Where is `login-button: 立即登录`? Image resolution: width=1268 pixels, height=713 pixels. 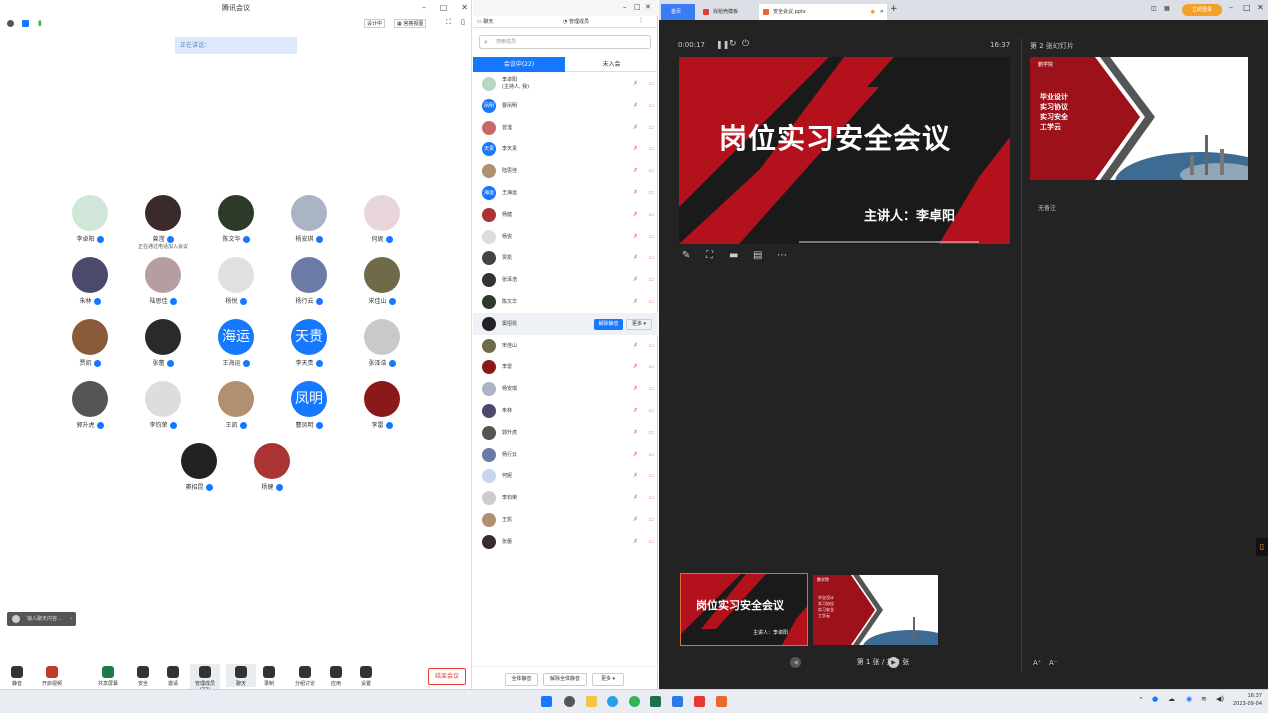 login-button: 立即登录 is located at coordinates (1202, 10).